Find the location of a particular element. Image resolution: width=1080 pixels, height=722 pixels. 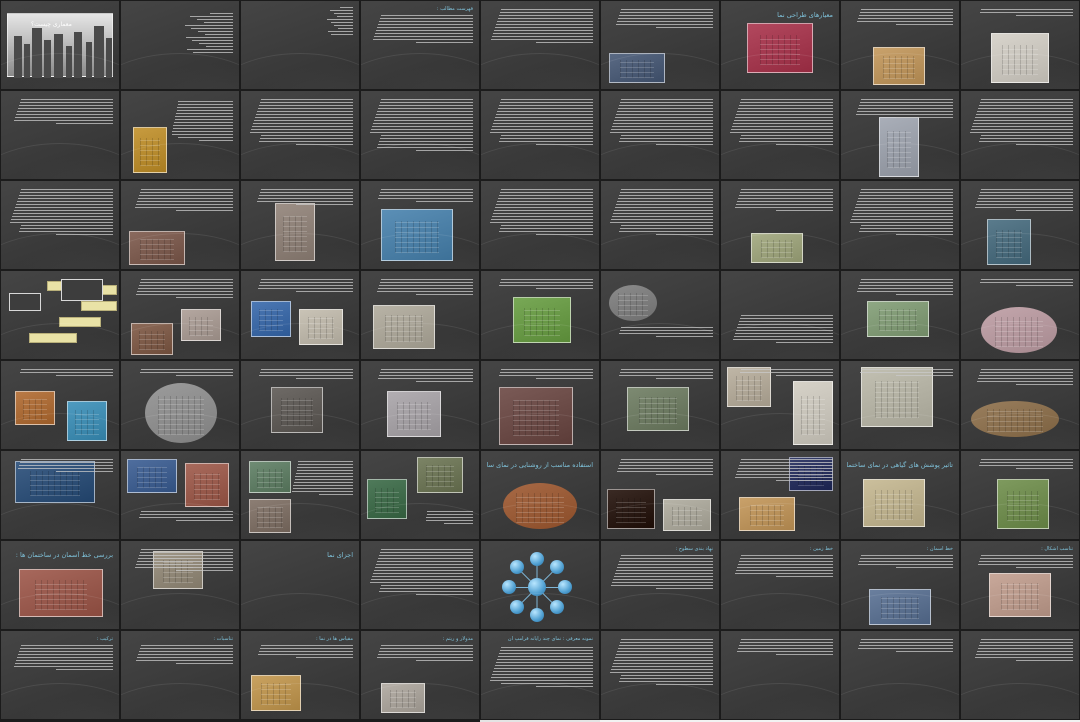

slide-thumbnail: معماری چیست؟ is located at coordinates (60, 45).